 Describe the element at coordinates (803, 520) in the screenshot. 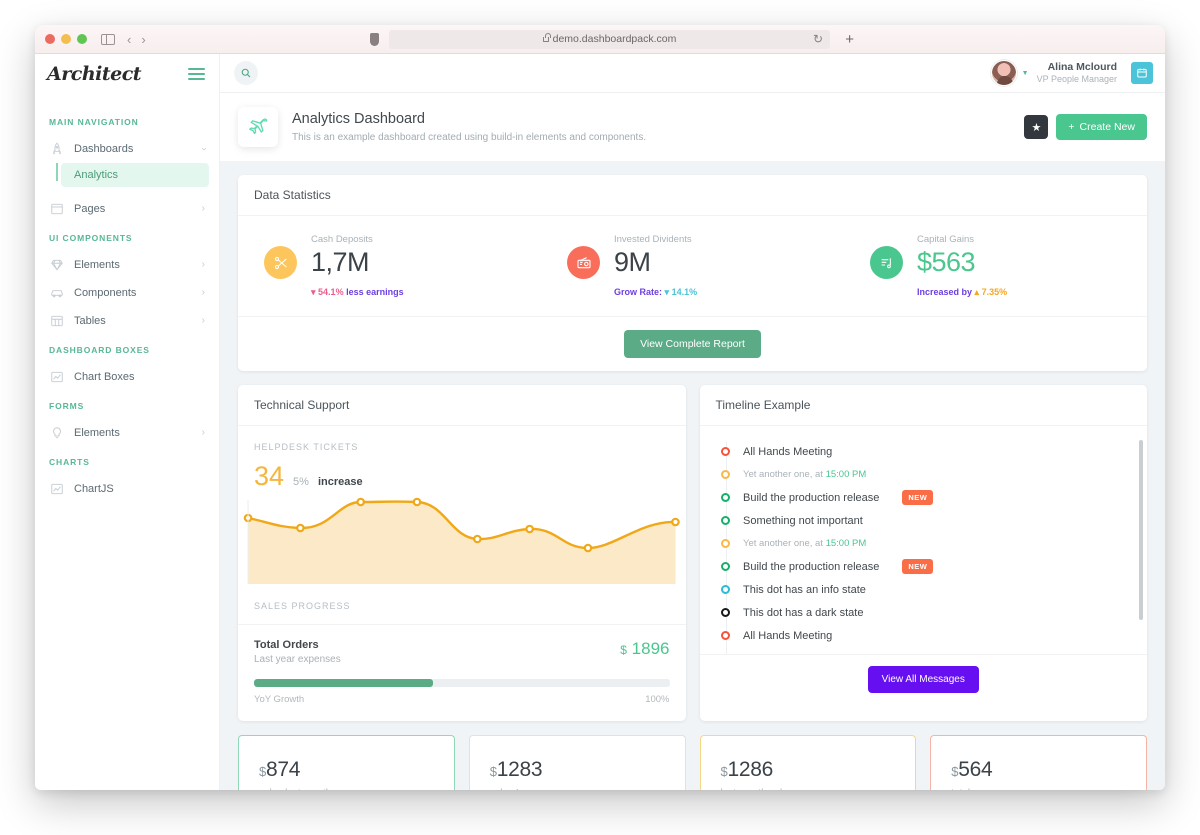

I see `timeline-item-label: Something not important` at that location.